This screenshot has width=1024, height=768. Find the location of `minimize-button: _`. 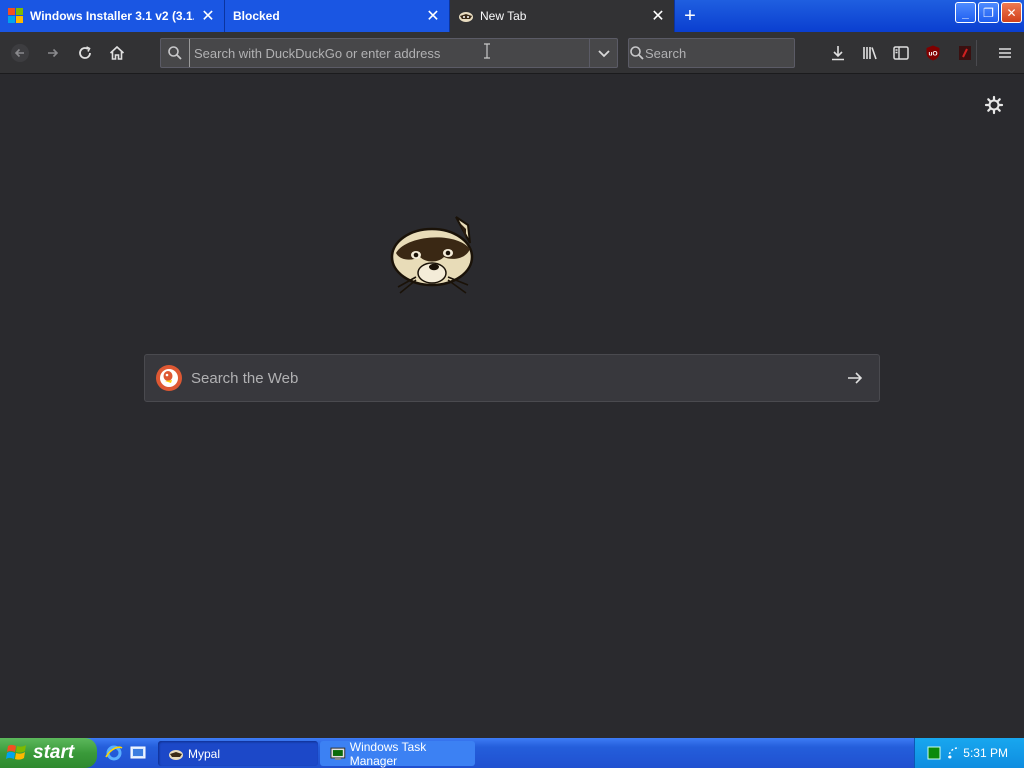

minimize-button: _ is located at coordinates (965, 12).